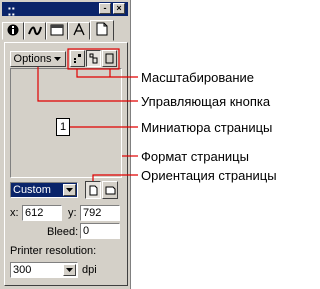 The image size is (320, 289). What do you see at coordinates (207, 127) in the screenshot?
I see `callout-page-thumbnail: Миниатюра страницы` at bounding box center [207, 127].